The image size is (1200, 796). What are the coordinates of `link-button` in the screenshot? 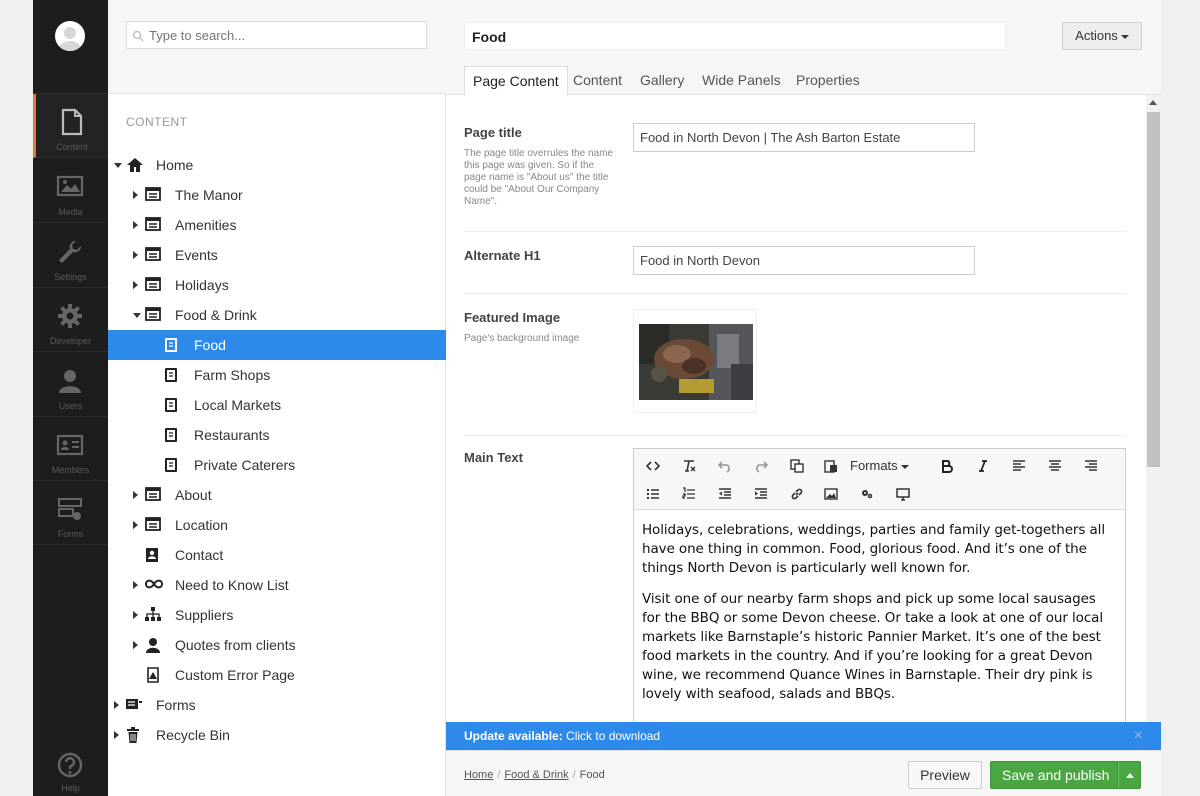 It's located at (797, 494).